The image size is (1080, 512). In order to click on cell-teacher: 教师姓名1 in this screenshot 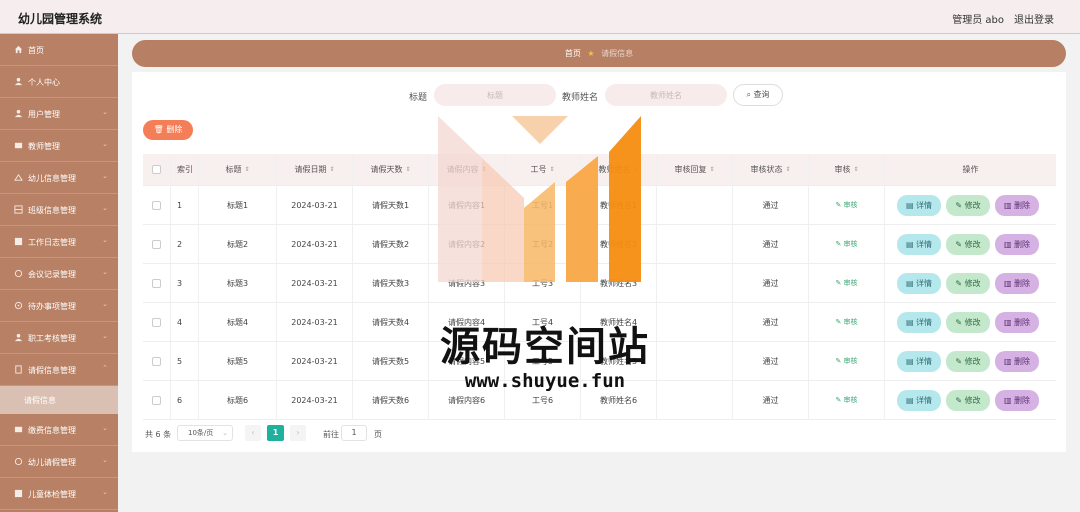, I will do `click(619, 205)`.